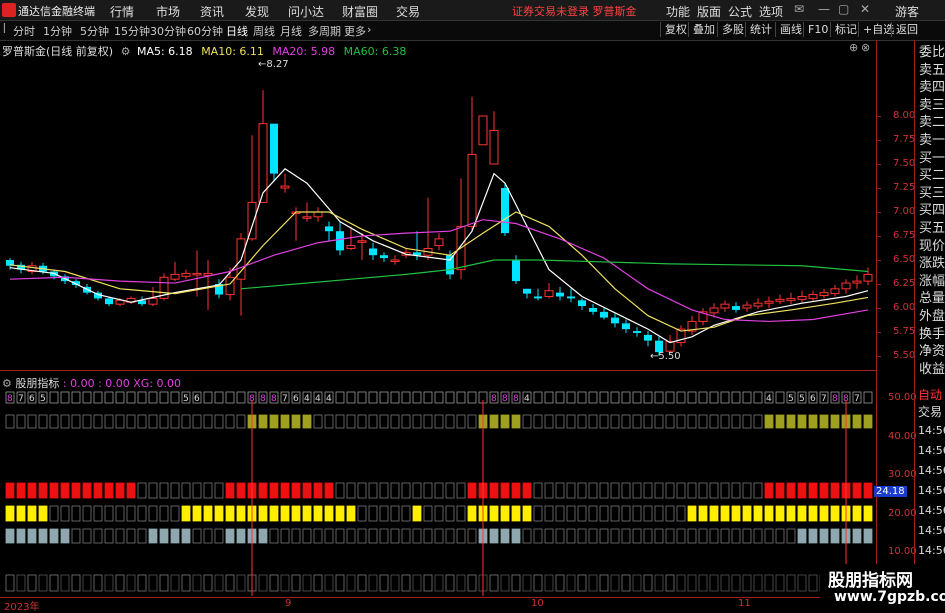 The height and width of the screenshot is (613, 945). I want to click on menu-item-gongshi: 公式, so click(740, 11).